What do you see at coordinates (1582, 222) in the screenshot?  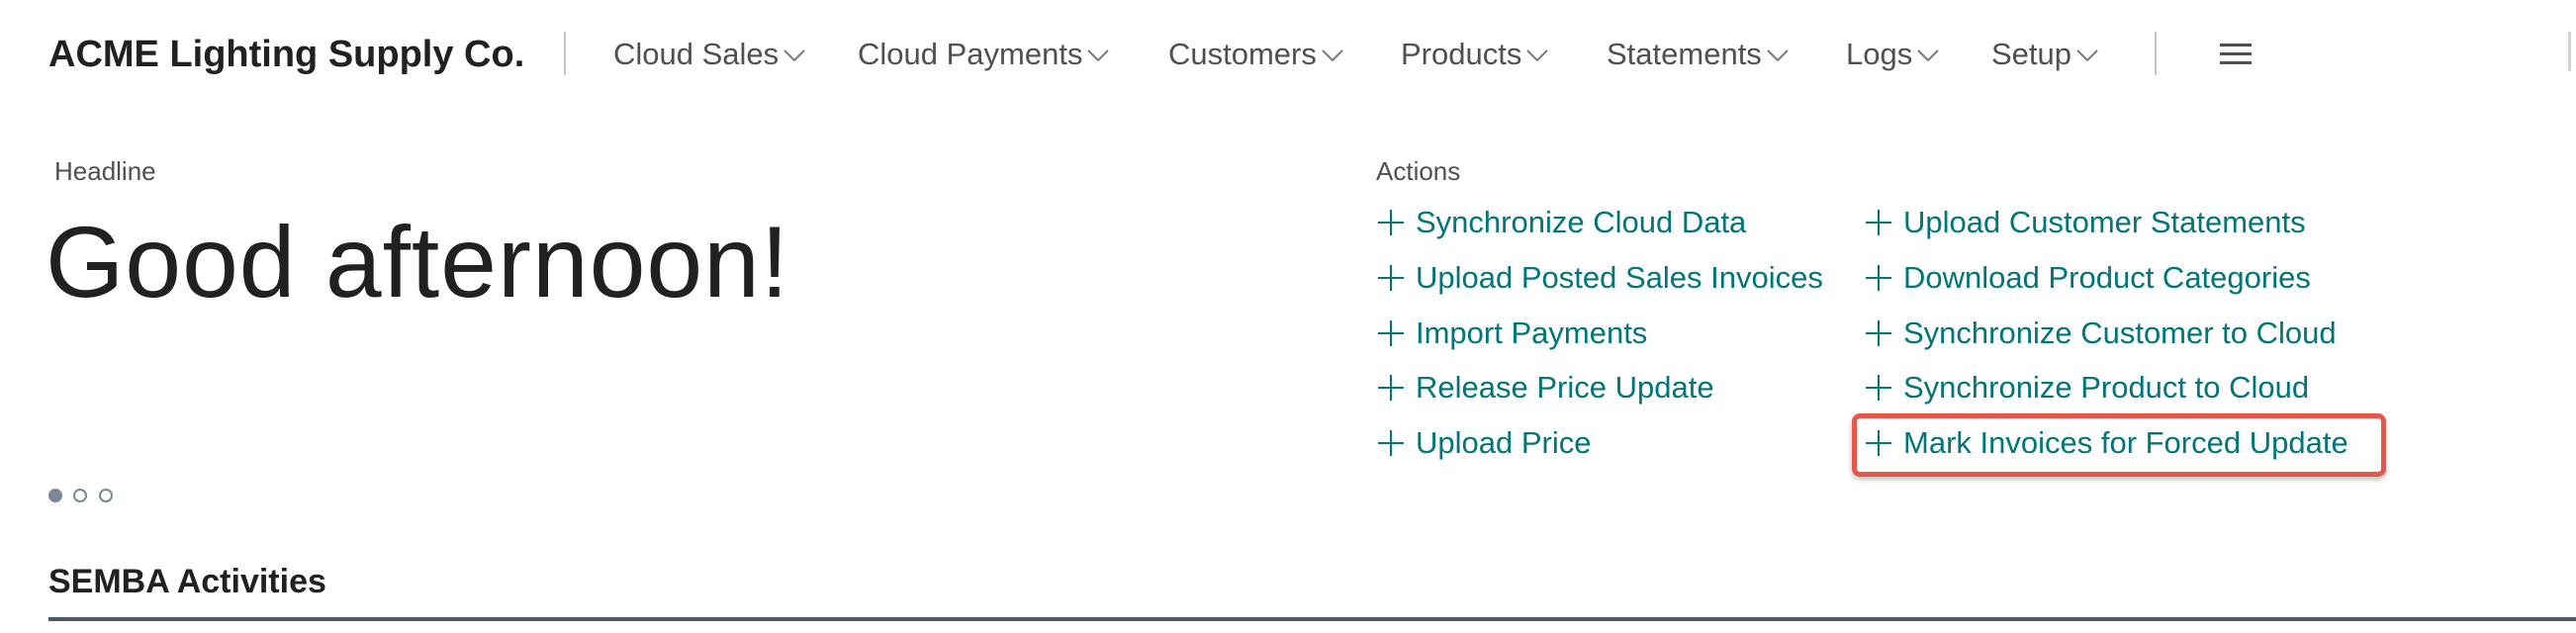 I see `action-label: Synchronize Cloud Data` at bounding box center [1582, 222].